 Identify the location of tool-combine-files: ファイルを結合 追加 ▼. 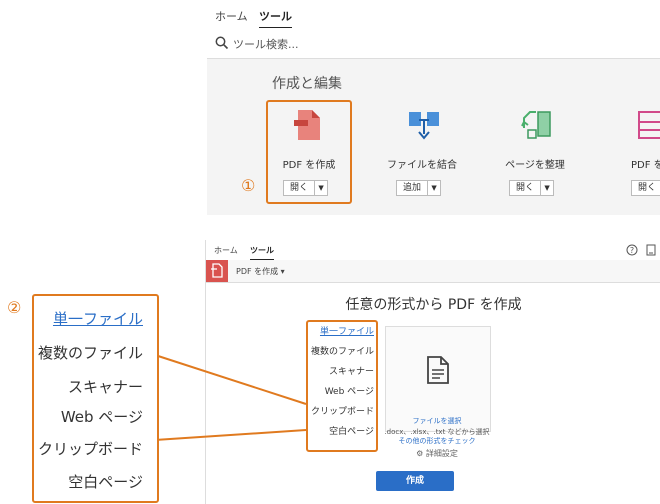
(422, 154).